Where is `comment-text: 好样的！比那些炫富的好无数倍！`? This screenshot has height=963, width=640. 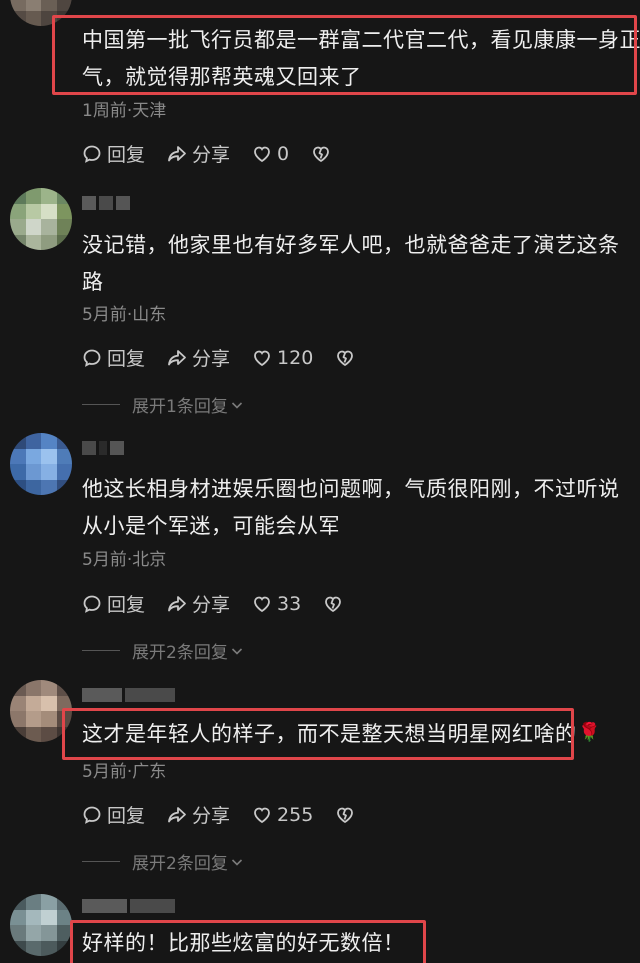
comment-text: 好样的！比那些炫富的好无数倍！ is located at coordinates (243, 943).